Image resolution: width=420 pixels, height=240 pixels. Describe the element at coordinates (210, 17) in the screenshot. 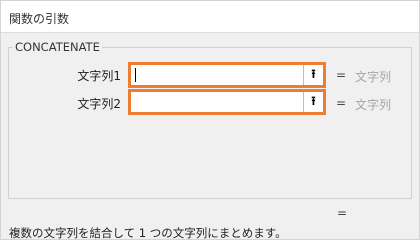

I see `dialog-title-bar: 関数の引数` at that location.